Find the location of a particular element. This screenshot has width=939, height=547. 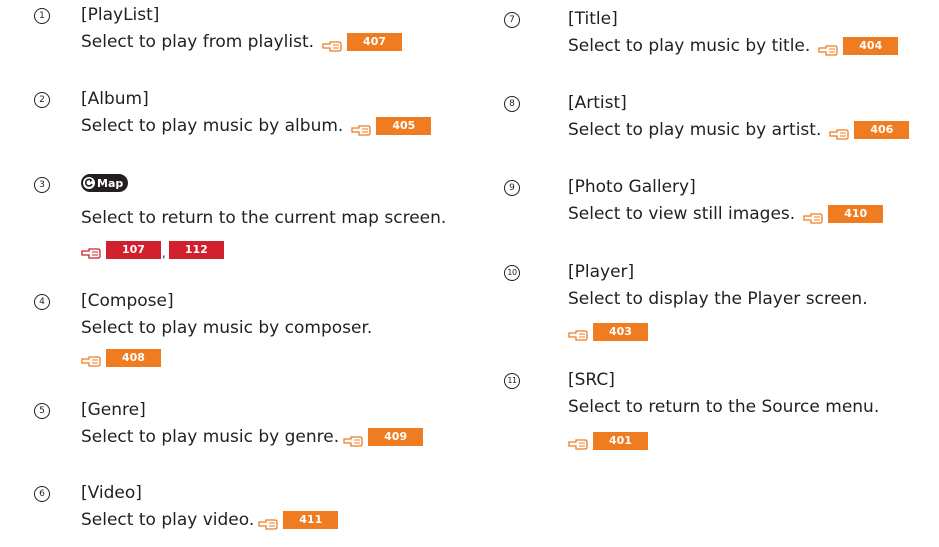

page-badge: 401 is located at coordinates (620, 441).